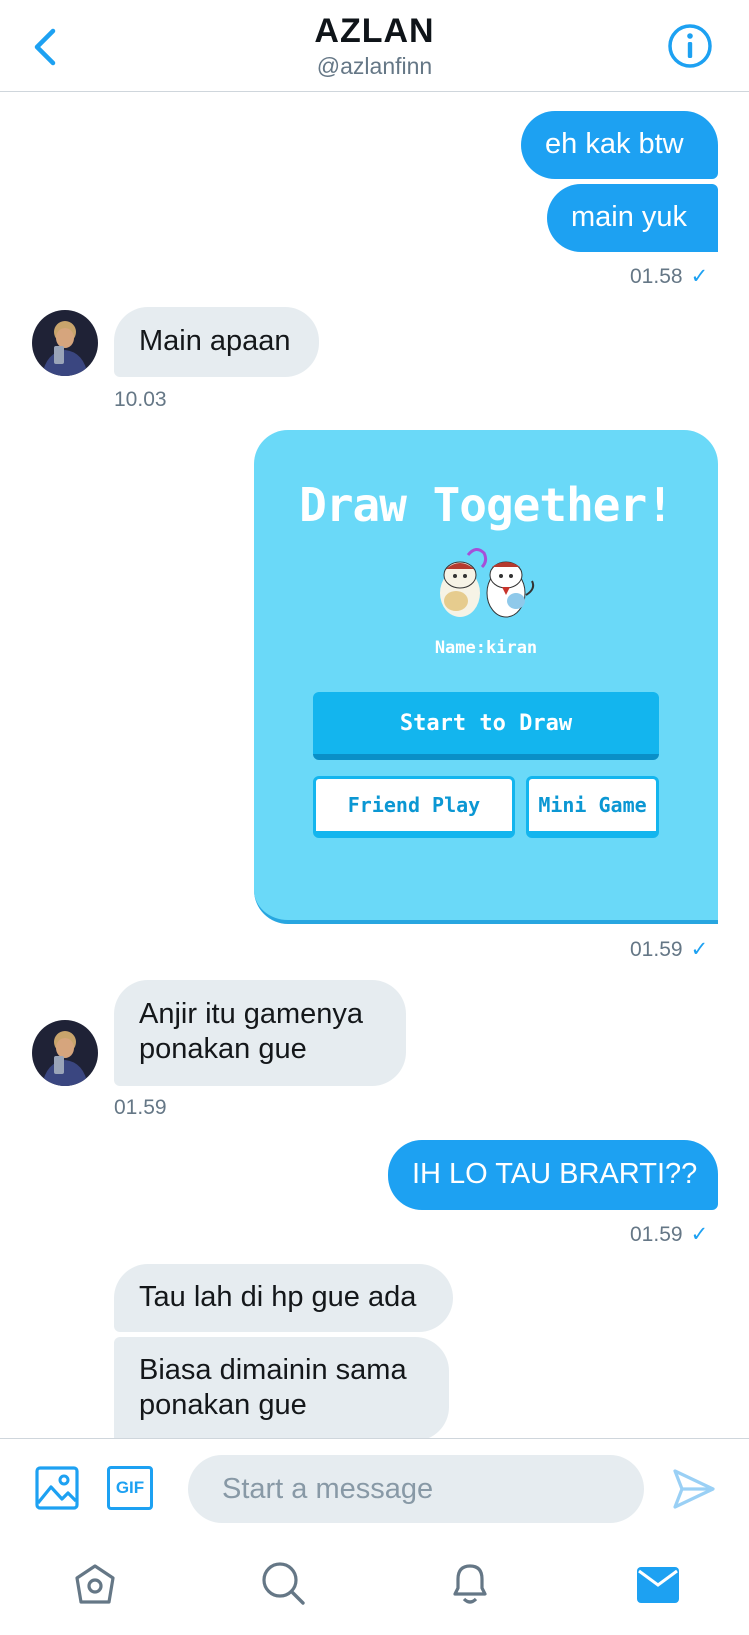 This screenshot has height=1635, width=749. Describe the element at coordinates (57, 1488) in the screenshot. I see `image-icon` at that location.